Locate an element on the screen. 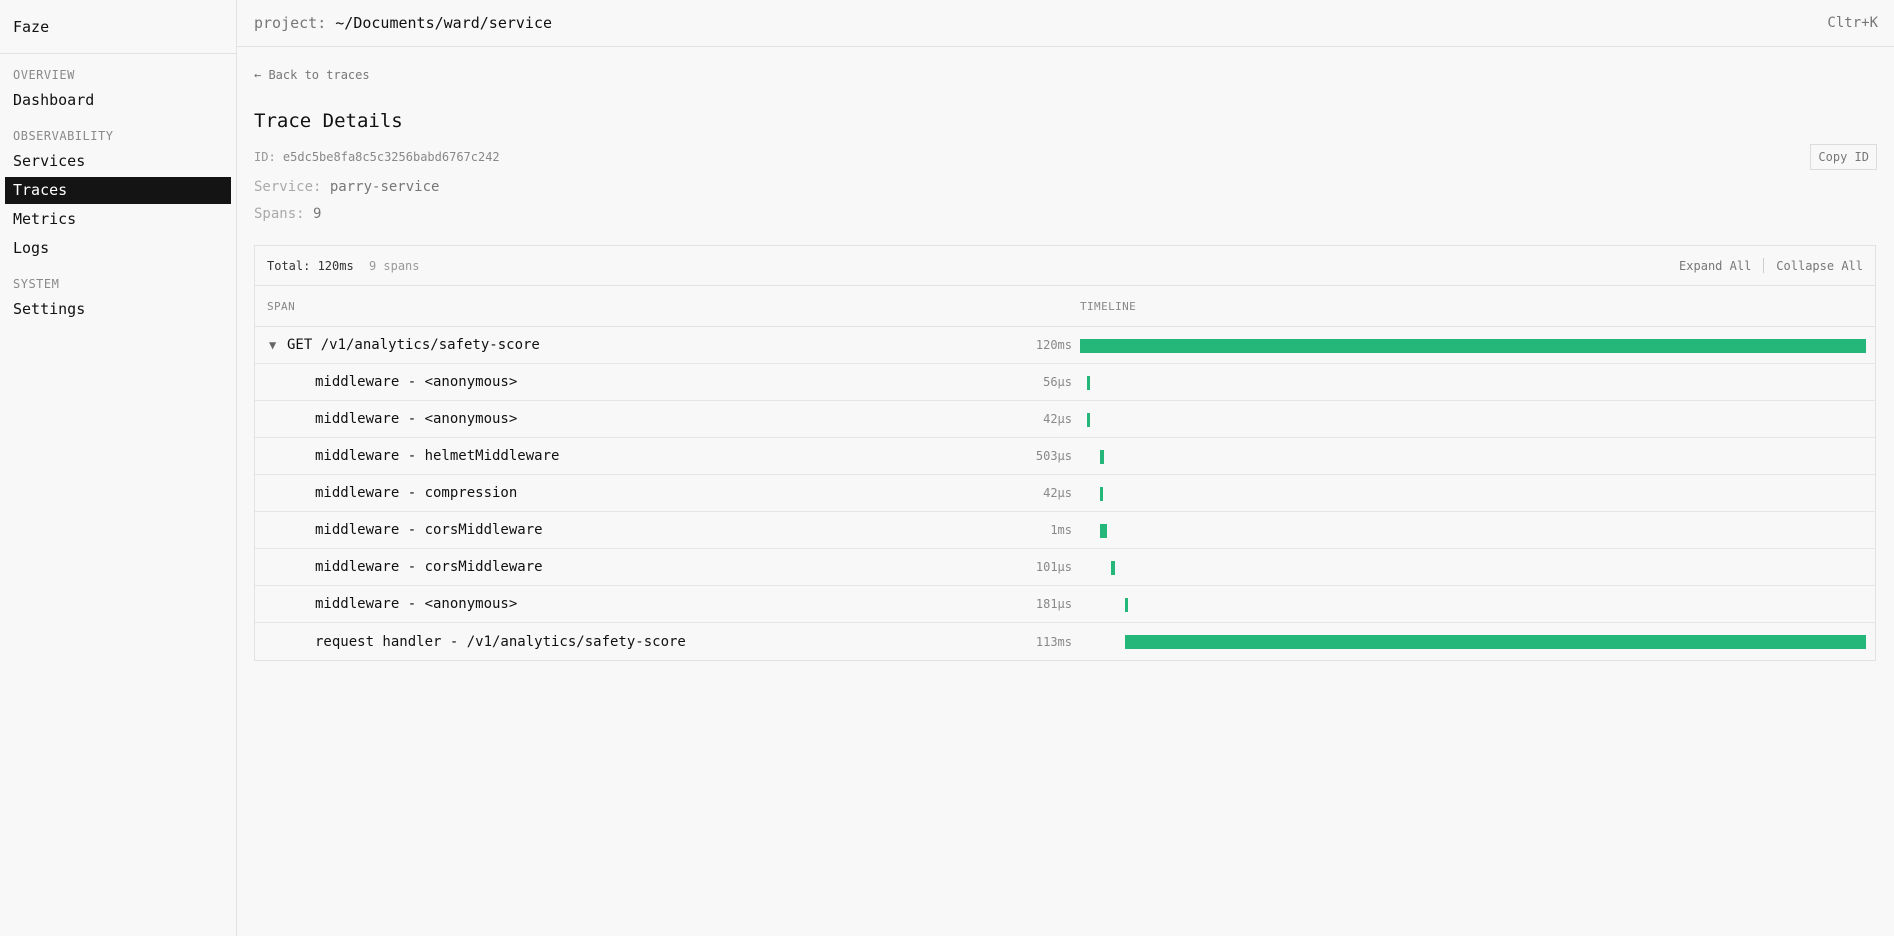 The height and width of the screenshot is (936, 1894). span-duration: 503µs is located at coordinates (1053, 456).